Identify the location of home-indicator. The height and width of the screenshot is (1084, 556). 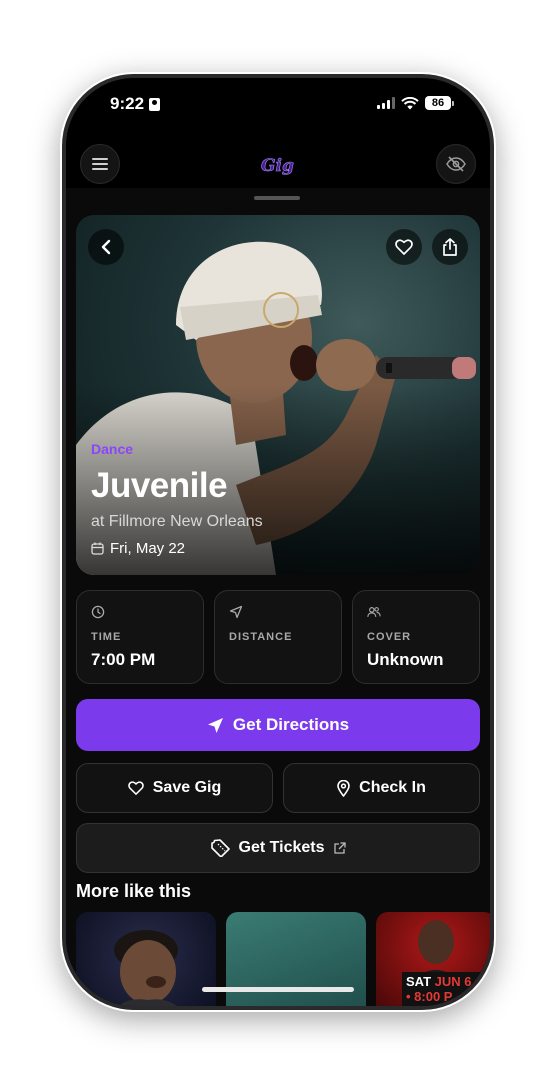
(278, 989).